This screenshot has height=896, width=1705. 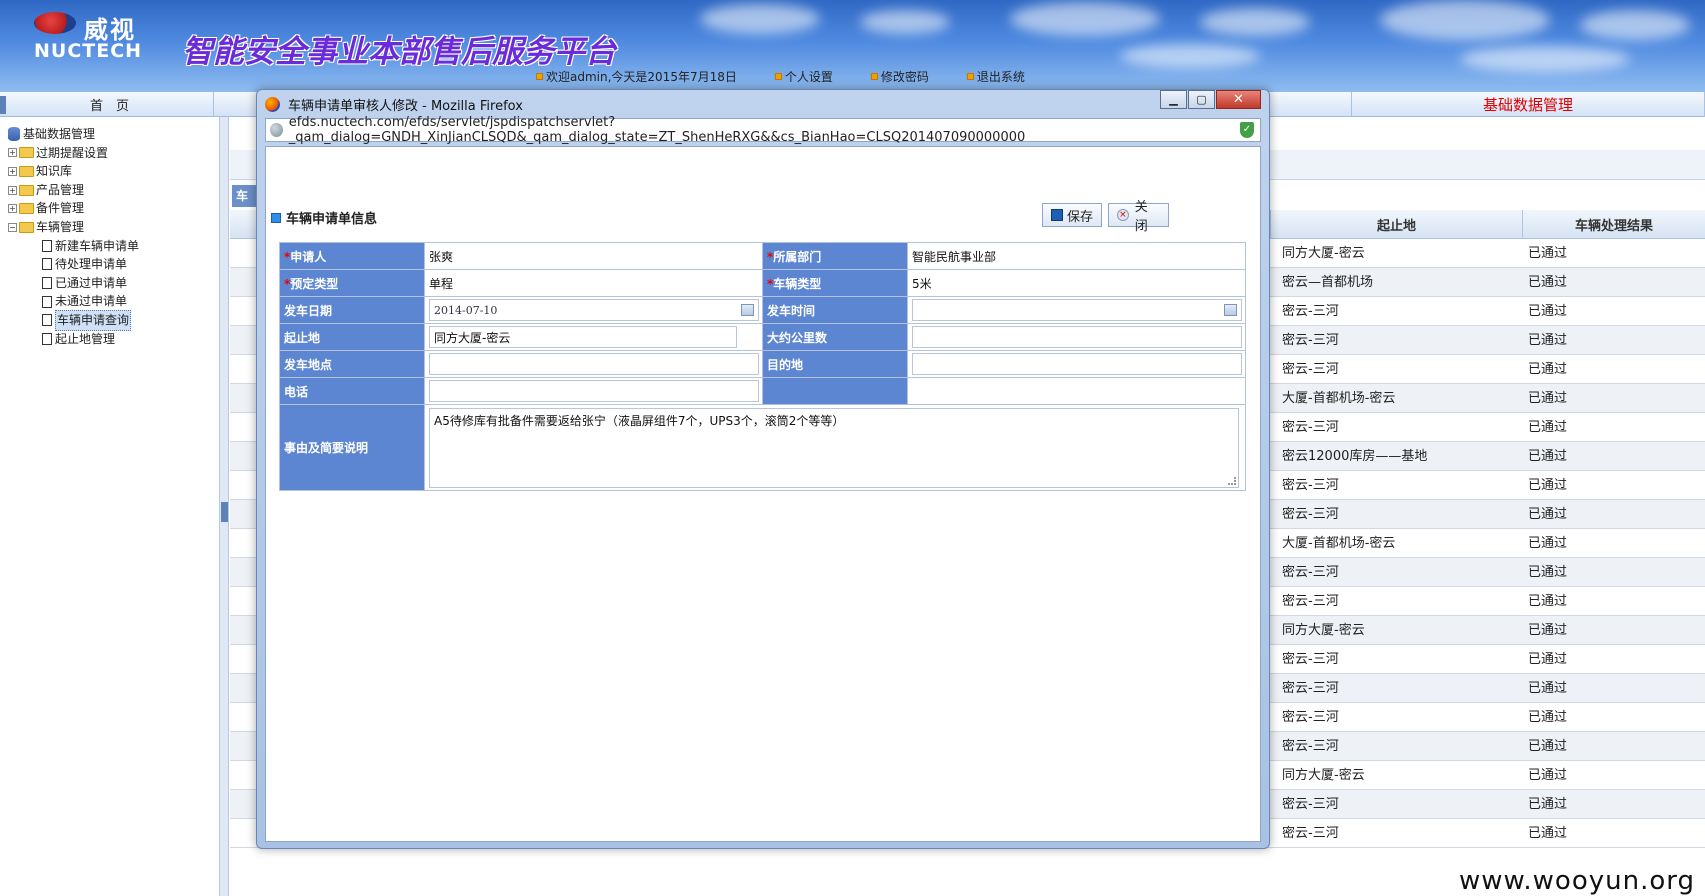 What do you see at coordinates (12, 227) in the screenshot?
I see `collapse-icon: −` at bounding box center [12, 227].